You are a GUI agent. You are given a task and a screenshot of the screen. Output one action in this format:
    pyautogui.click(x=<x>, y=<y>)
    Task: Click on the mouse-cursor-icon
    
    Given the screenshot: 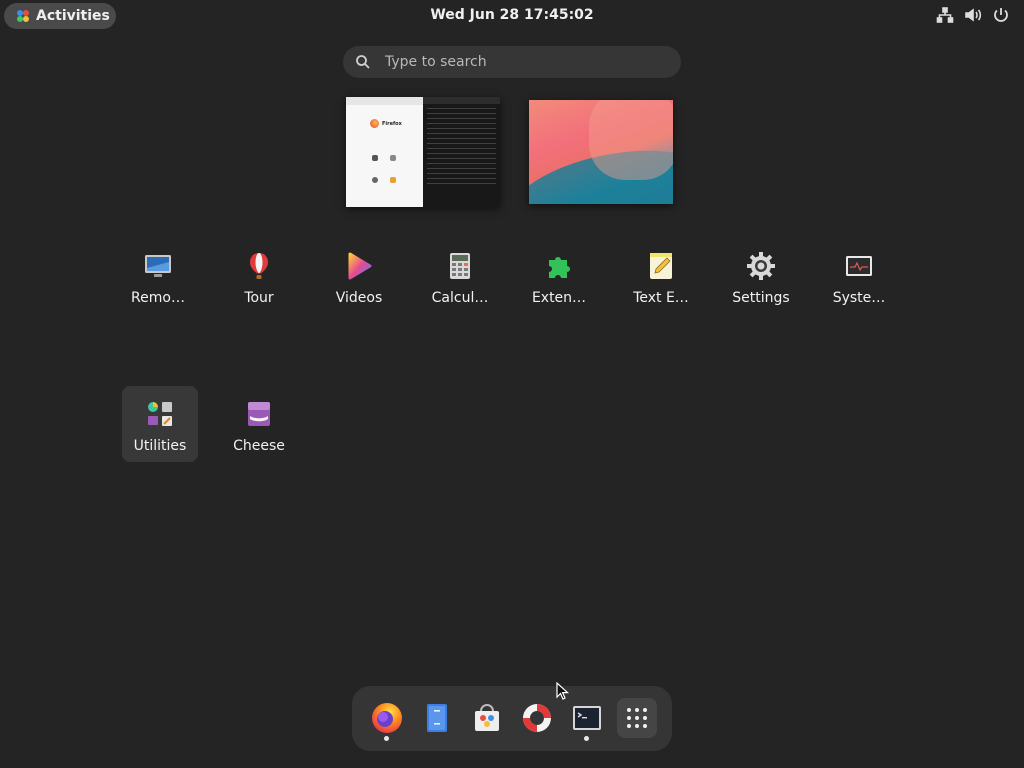 What is the action you would take?
    pyautogui.click(x=563, y=691)
    